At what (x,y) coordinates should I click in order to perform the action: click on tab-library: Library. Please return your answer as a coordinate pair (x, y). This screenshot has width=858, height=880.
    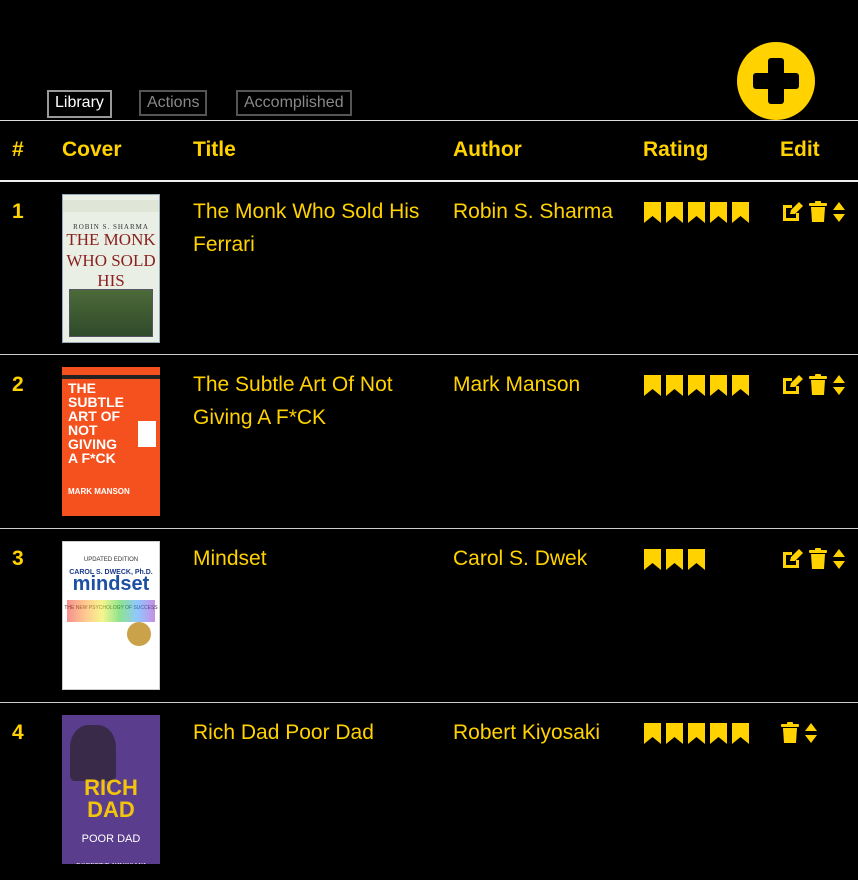
    Looking at the image, I should click on (79, 104).